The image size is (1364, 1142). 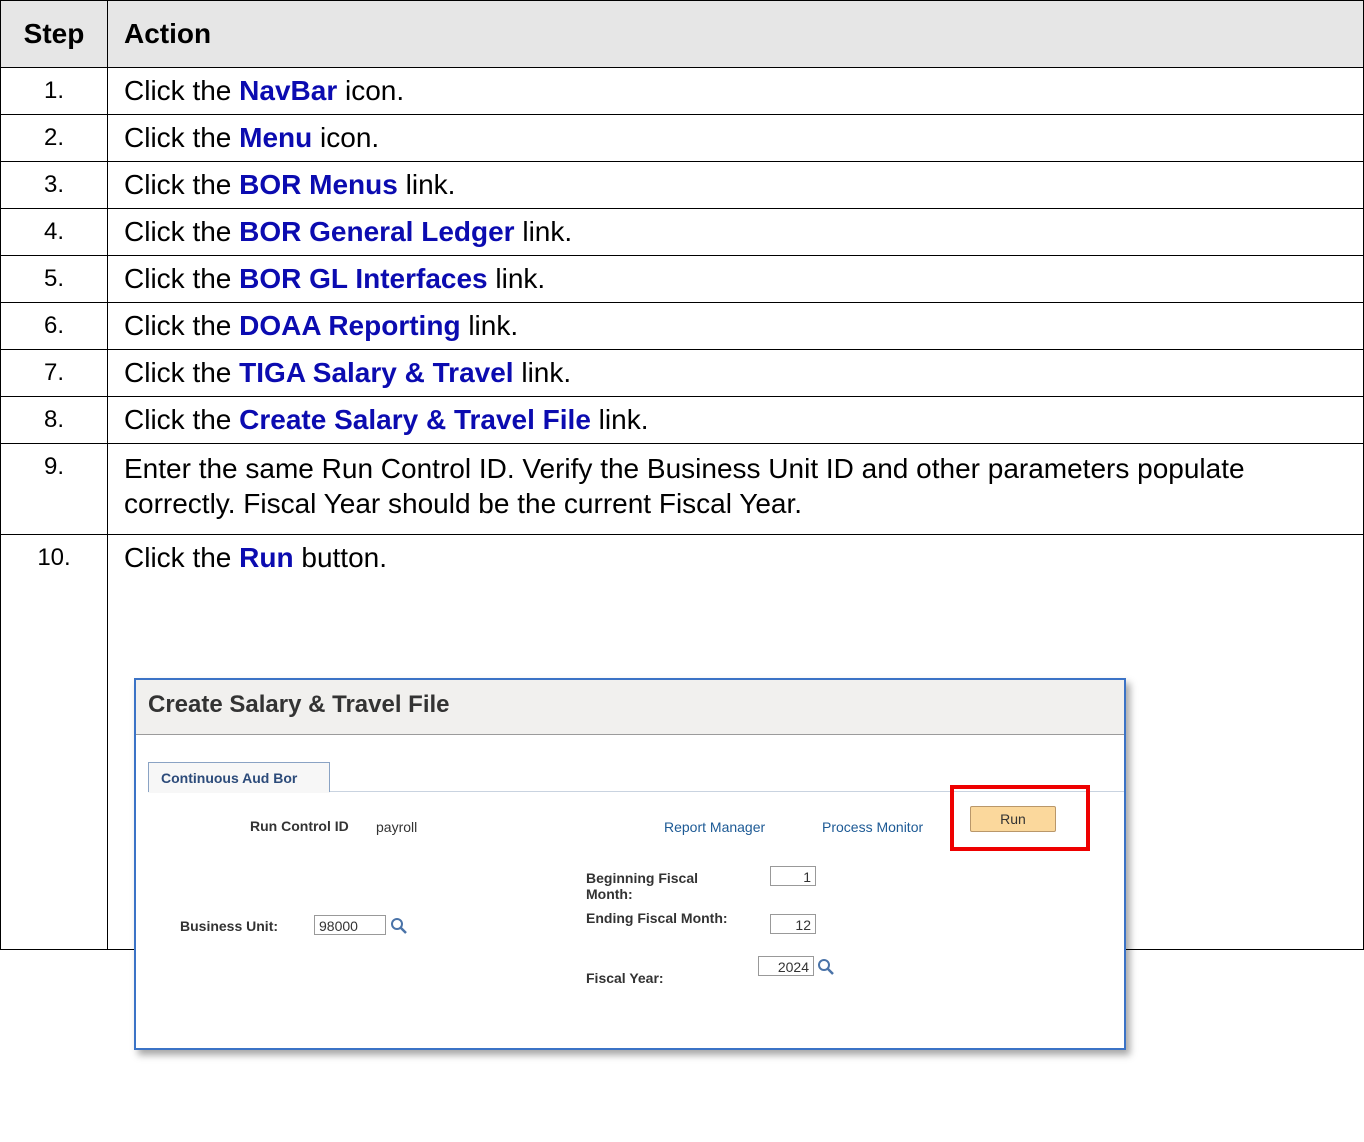 I want to click on step-action: Click the Run button., so click(x=255, y=557).